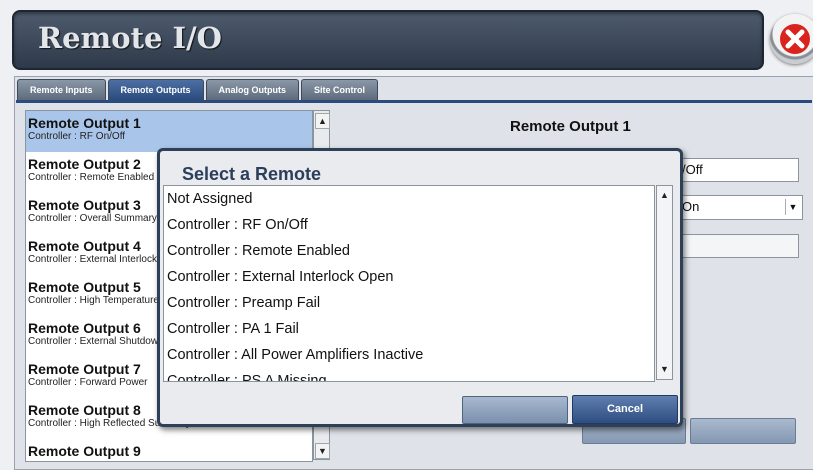 Image resolution: width=813 pixels, height=470 pixels. What do you see at coordinates (61, 89) in the screenshot?
I see `tab-remote-inputs: Remote Inputs` at bounding box center [61, 89].